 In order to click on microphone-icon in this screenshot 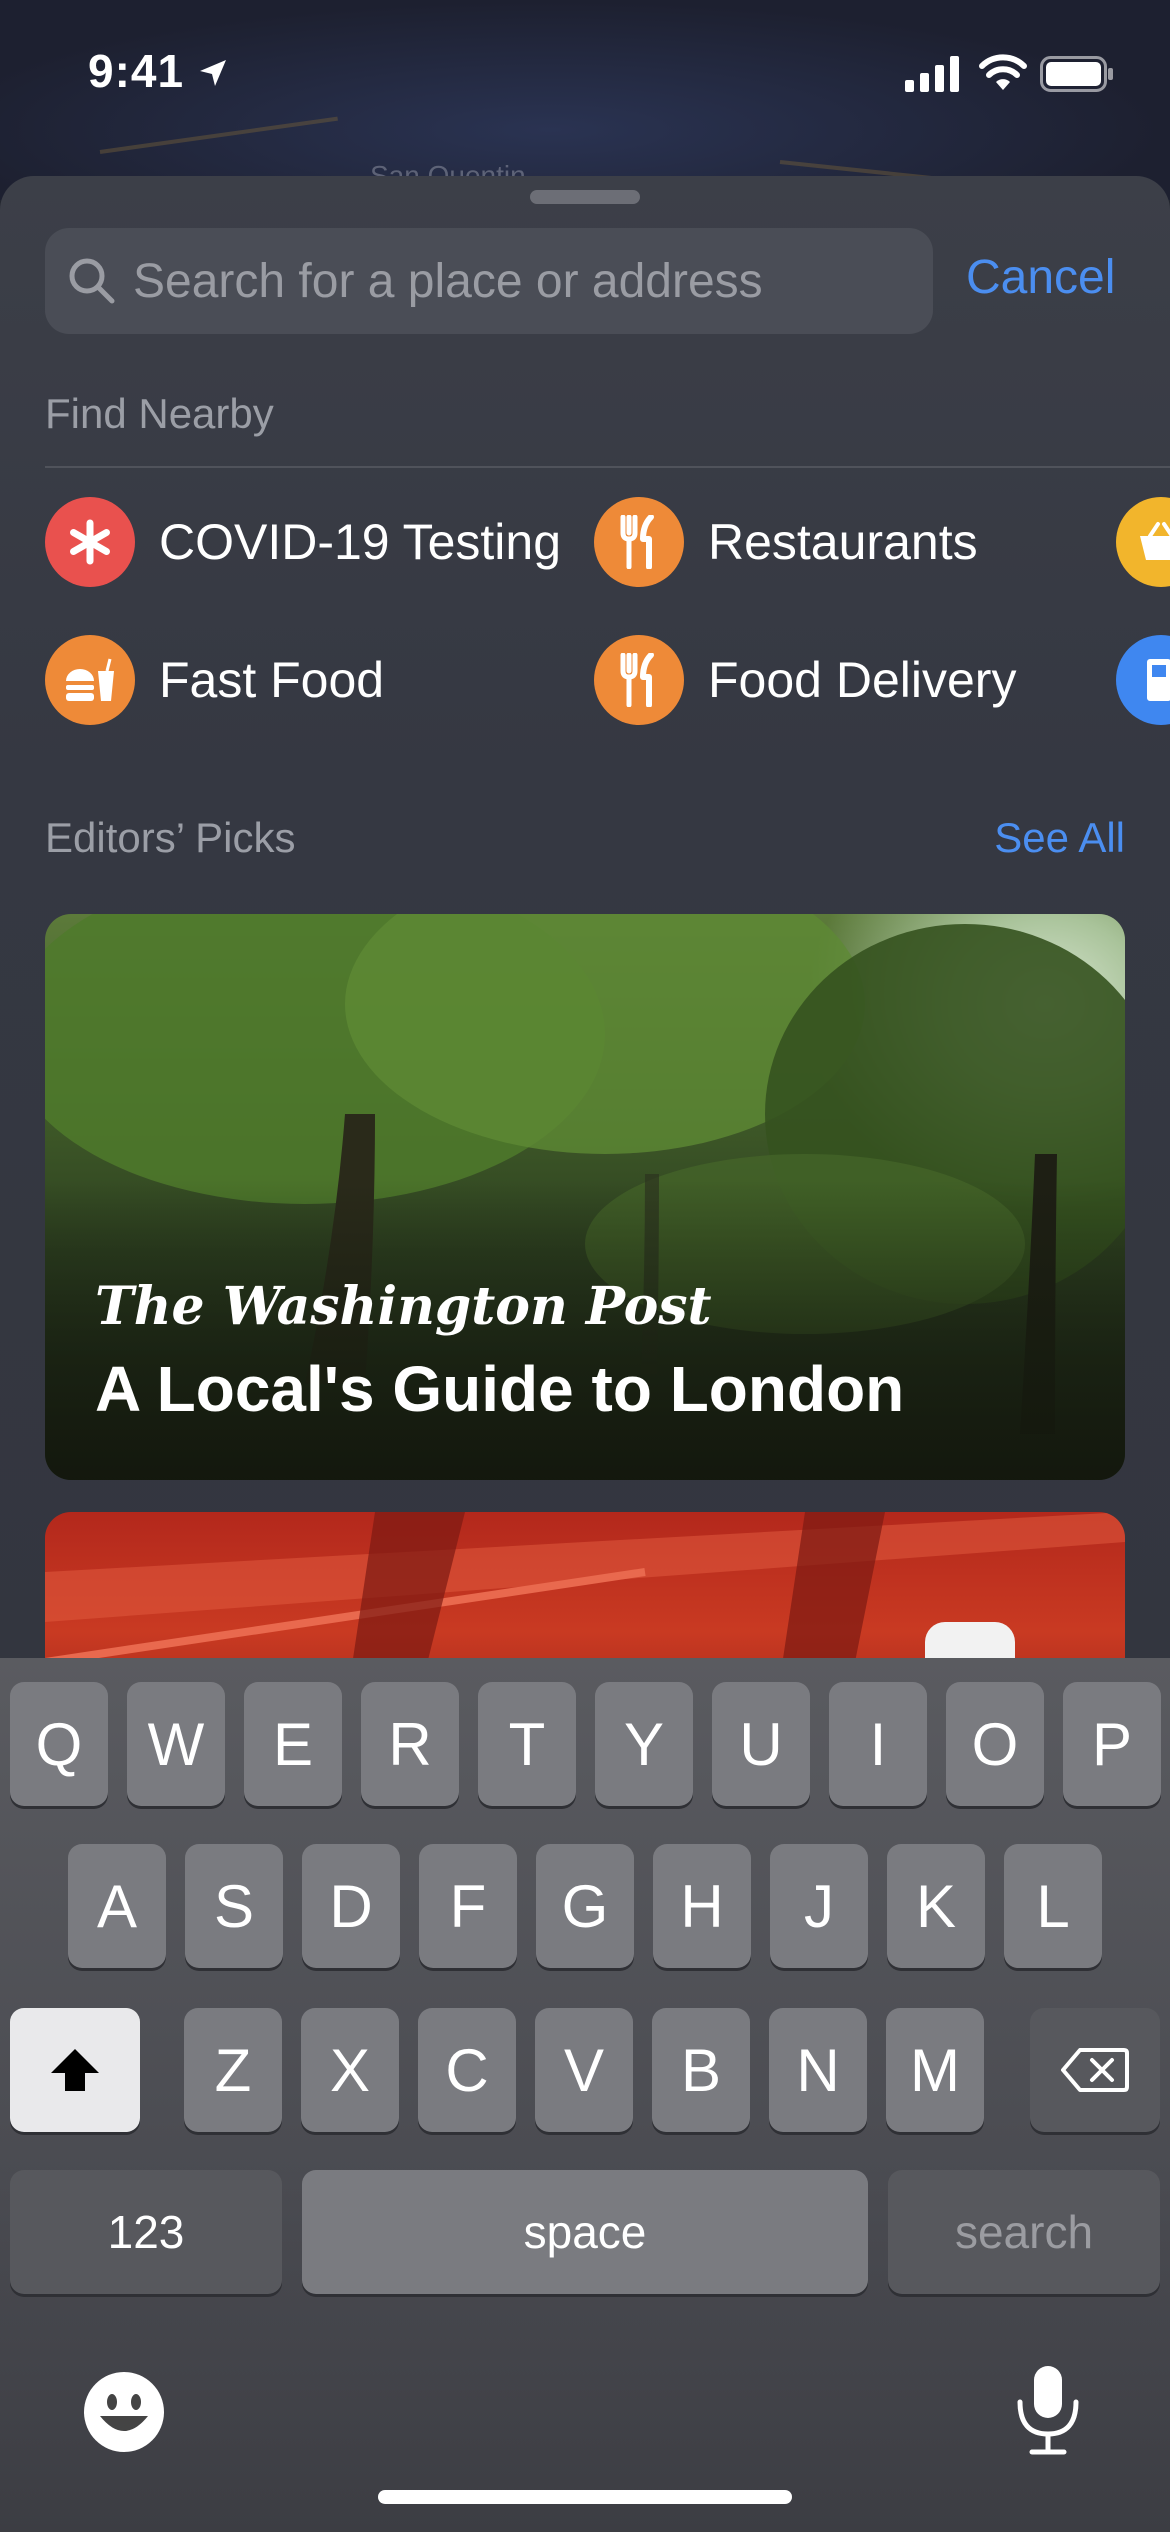, I will do `click(1048, 2410)`.